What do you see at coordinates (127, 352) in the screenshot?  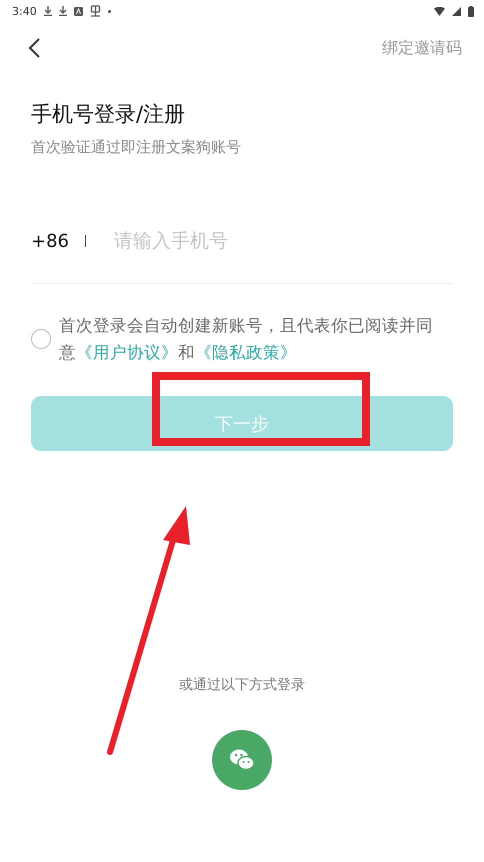 I see `user-agreement-link: 《用户协议》` at bounding box center [127, 352].